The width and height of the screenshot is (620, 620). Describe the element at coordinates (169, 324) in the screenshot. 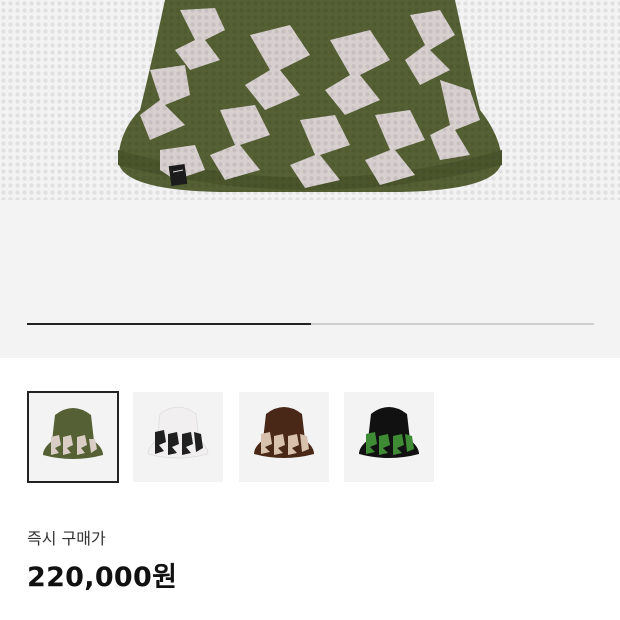

I see `gallery-progress-fill` at that location.